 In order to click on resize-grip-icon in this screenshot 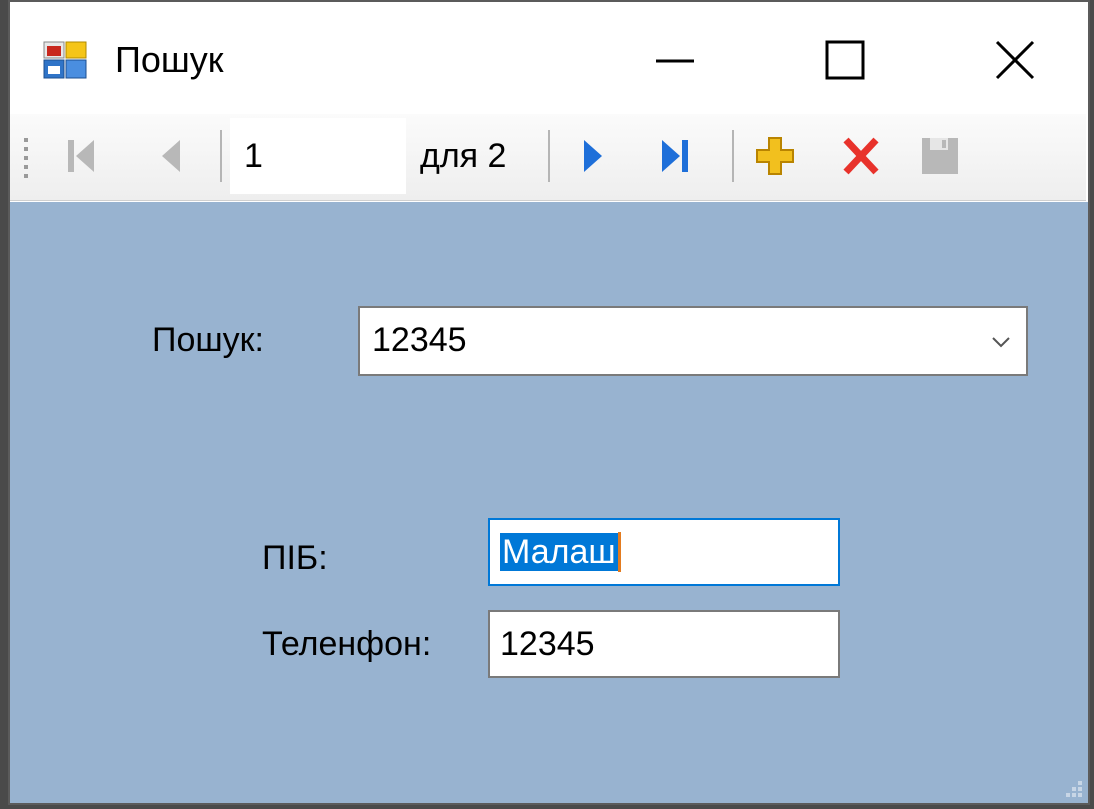, I will do `click(1073, 788)`.